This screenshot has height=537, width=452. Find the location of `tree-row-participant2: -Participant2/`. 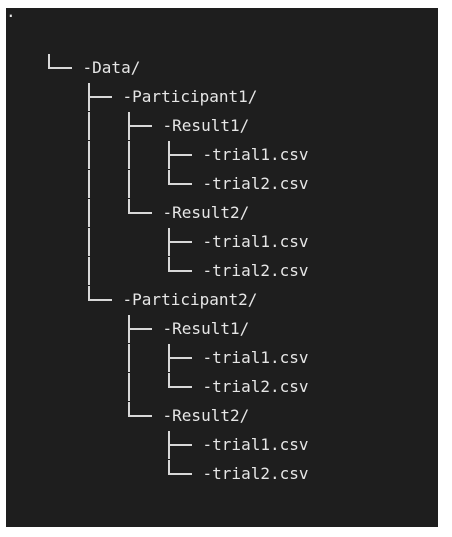

tree-row-participant2: -Participant2/ is located at coordinates (151, 283).